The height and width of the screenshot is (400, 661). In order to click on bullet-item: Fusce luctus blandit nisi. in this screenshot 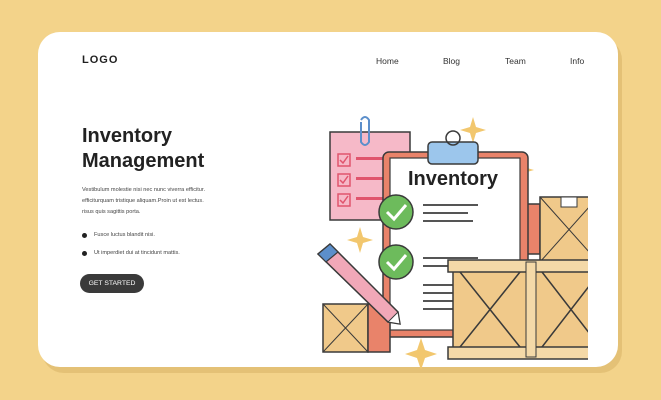, I will do `click(118, 235)`.